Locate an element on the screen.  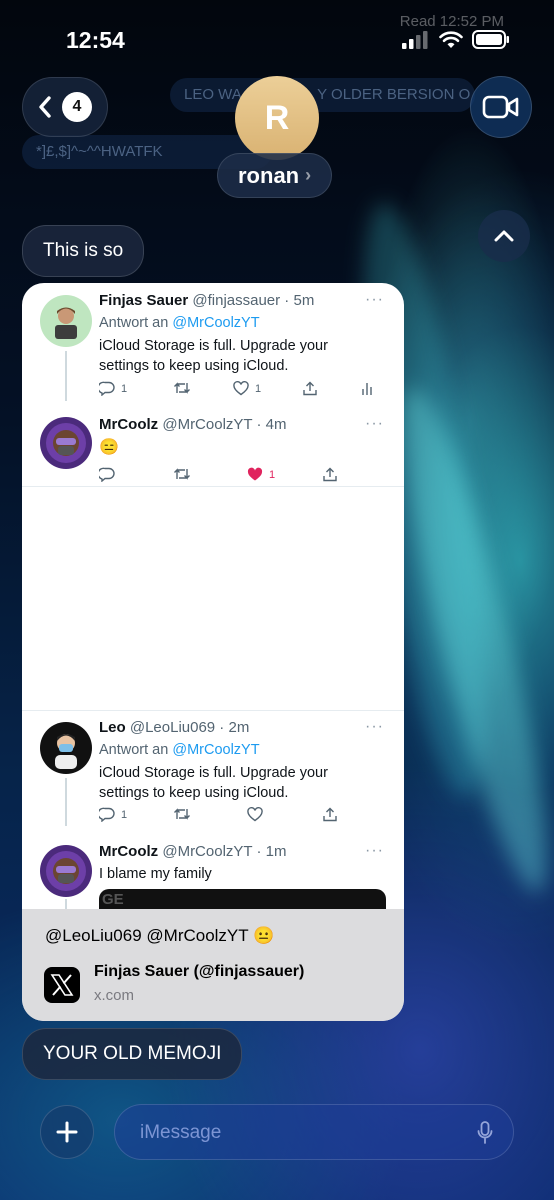
read-receipt: Read 12:52 PM is located at coordinates (451, 21).